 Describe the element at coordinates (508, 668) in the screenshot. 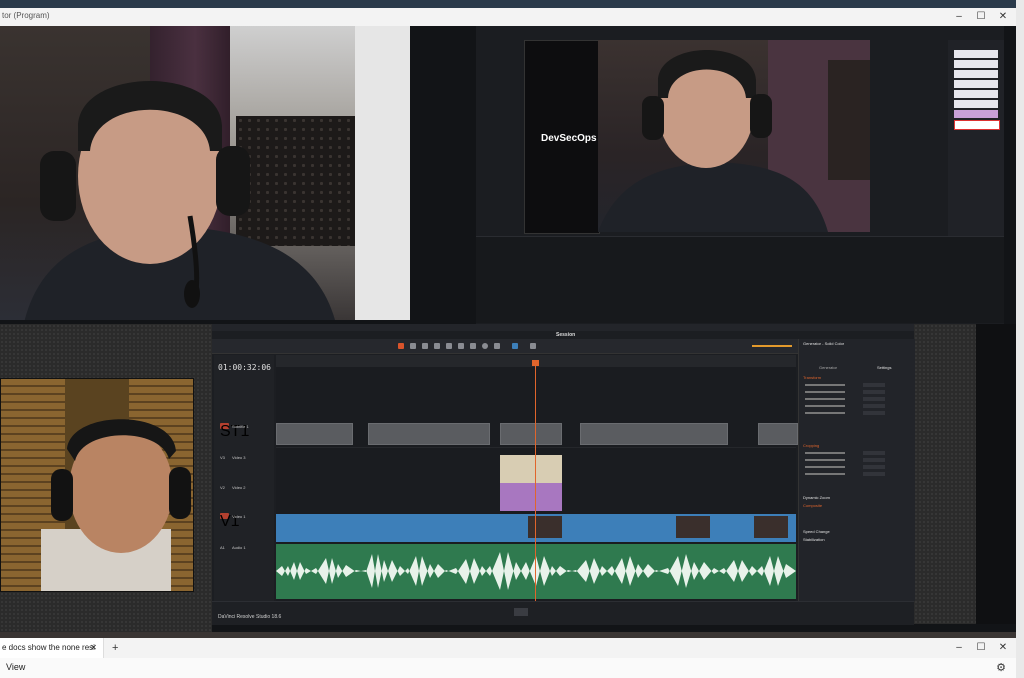

I see `browser-menubar: View ⚙` at that location.